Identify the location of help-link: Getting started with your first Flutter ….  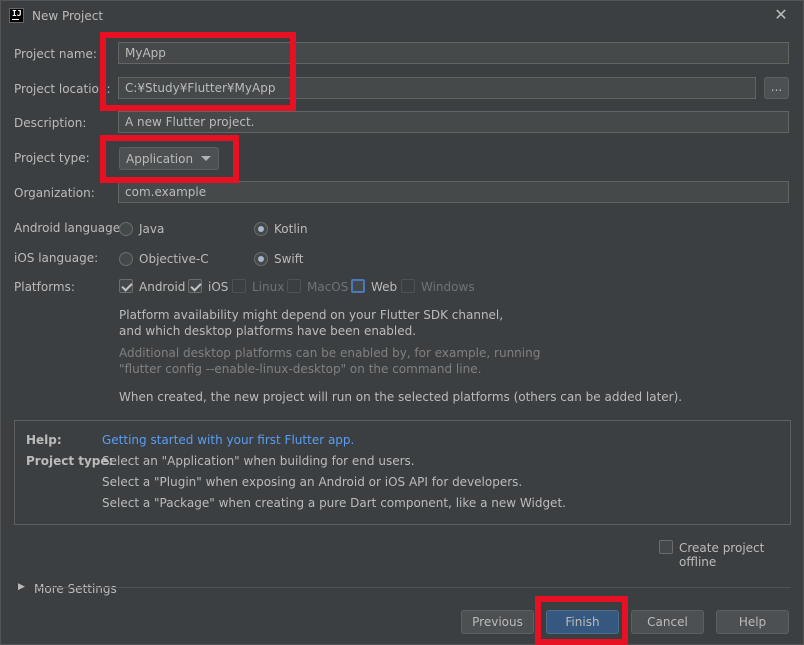
(228, 440).